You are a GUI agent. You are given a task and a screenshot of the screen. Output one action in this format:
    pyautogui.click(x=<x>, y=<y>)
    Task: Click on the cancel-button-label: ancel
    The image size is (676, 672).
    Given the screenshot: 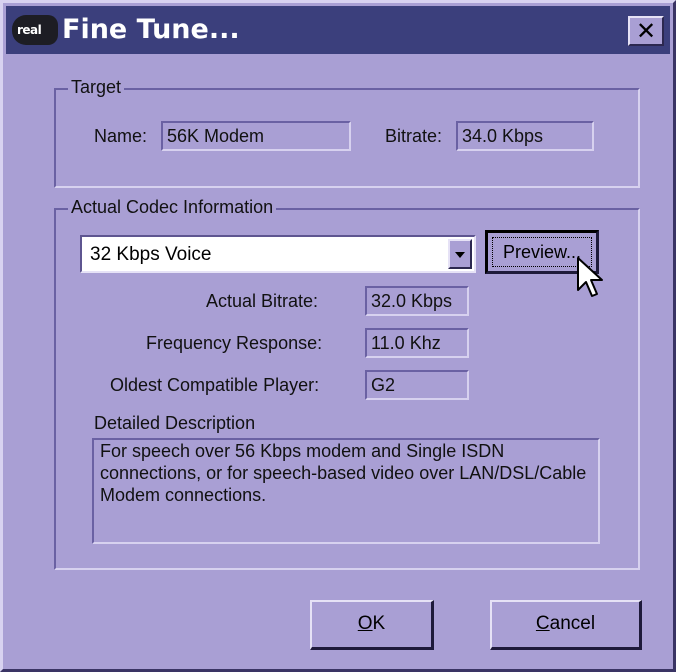 What is the action you would take?
    pyautogui.click(x=572, y=623)
    